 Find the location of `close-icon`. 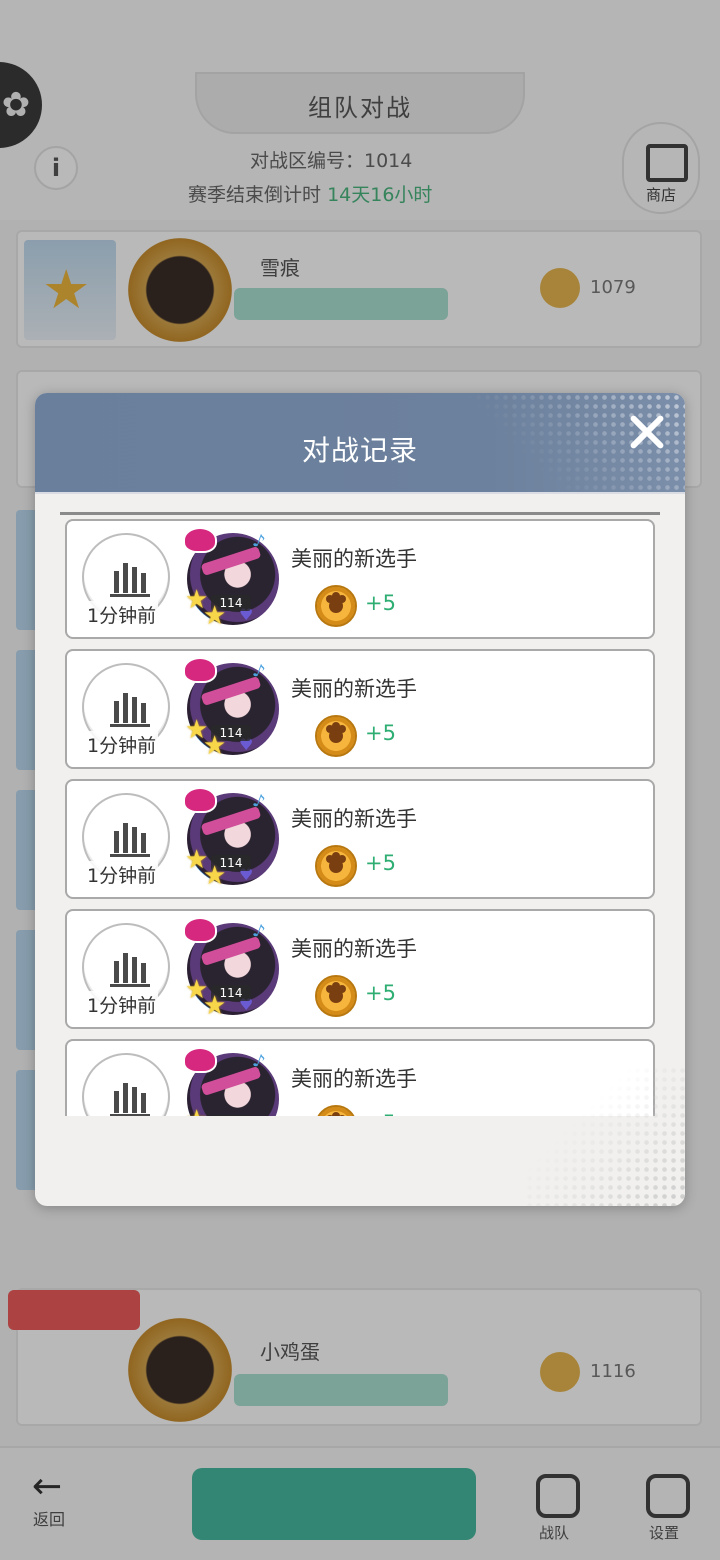

close-icon is located at coordinates (647, 433).